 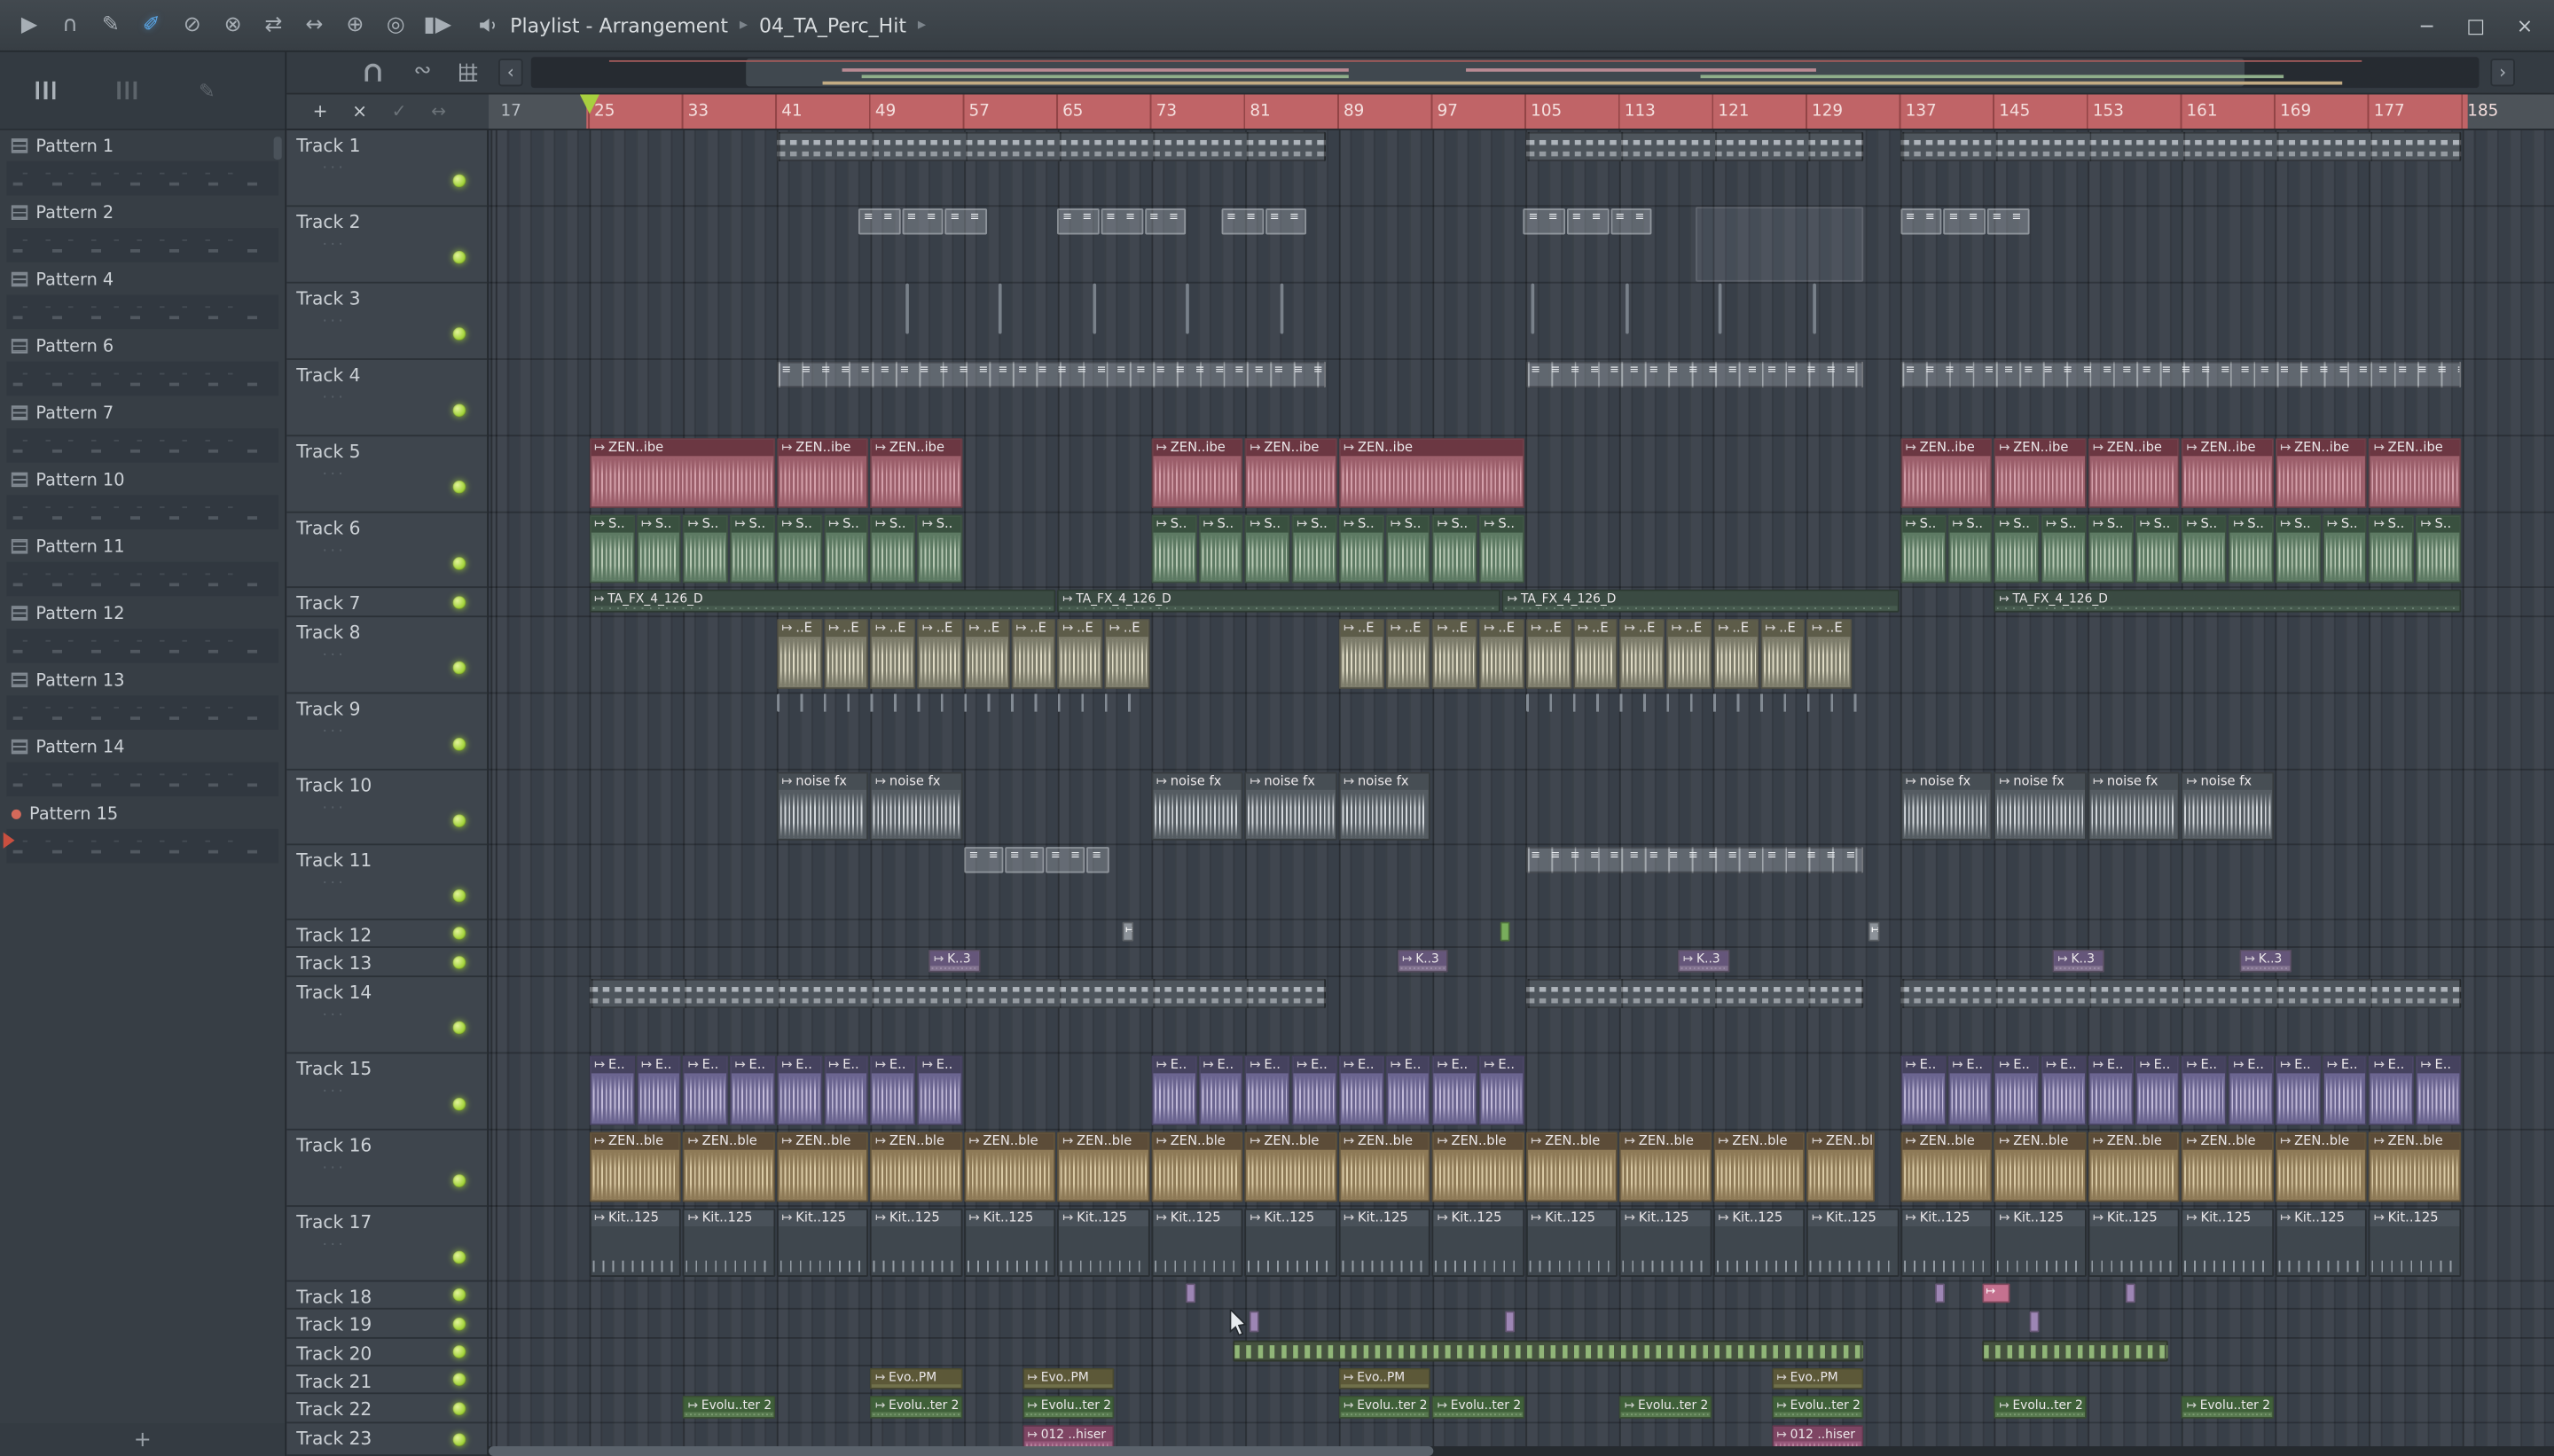 What do you see at coordinates (334, 993) in the screenshot?
I see `track-name: Track 14` at bounding box center [334, 993].